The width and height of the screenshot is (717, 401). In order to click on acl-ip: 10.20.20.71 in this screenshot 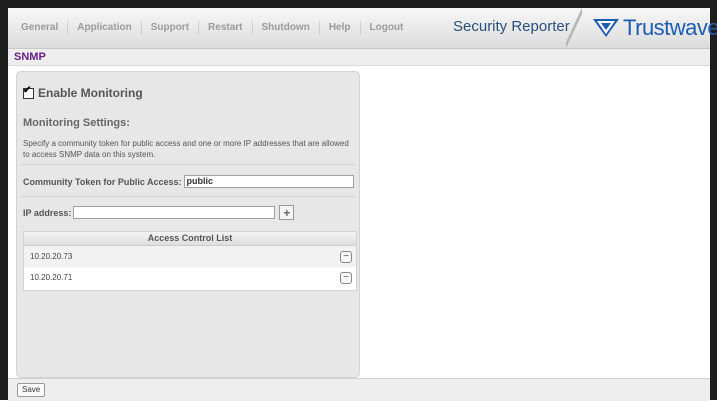, I will do `click(51, 277)`.